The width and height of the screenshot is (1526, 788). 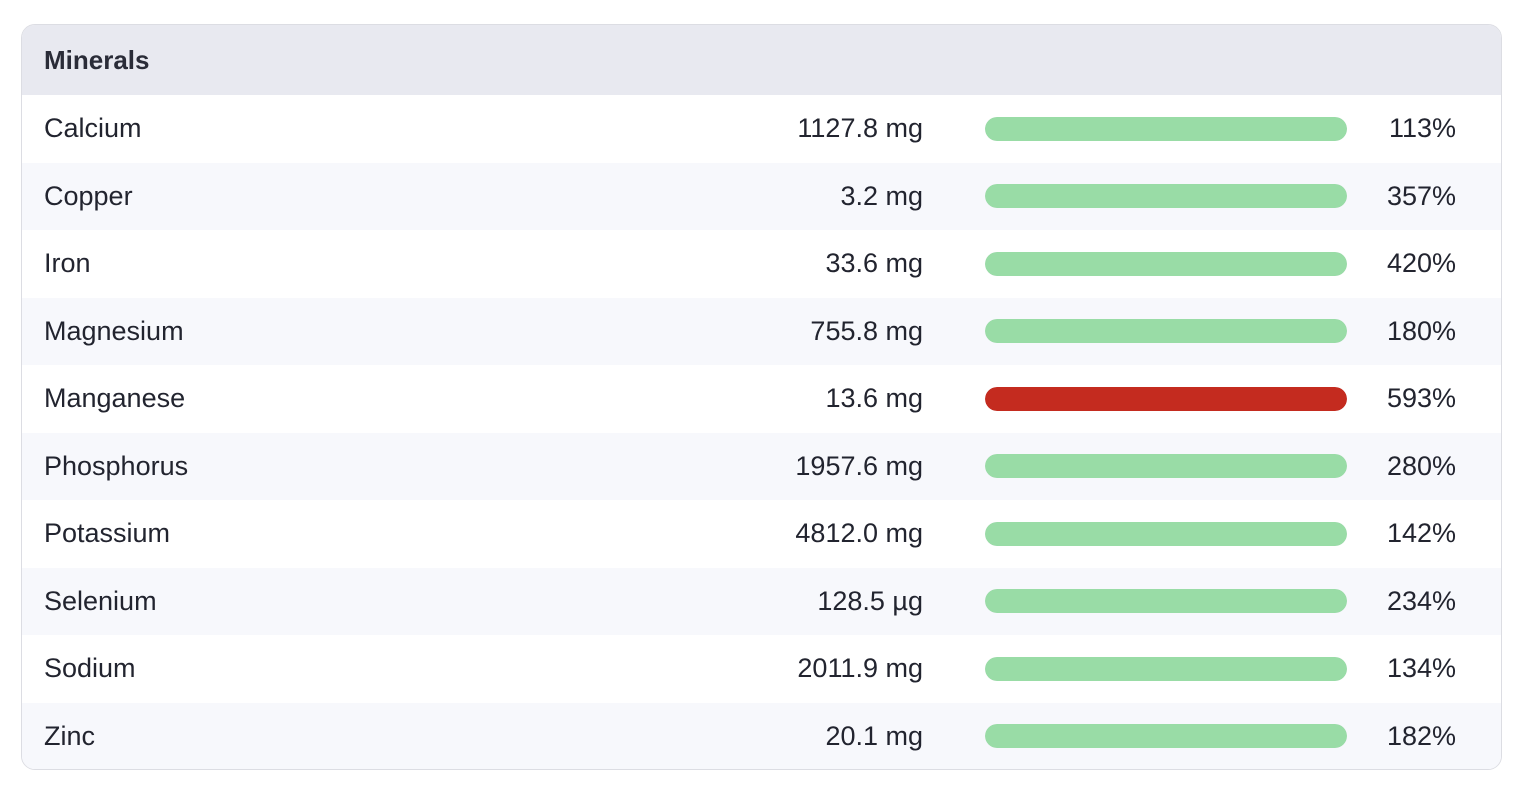 I want to click on mineral-row: Phosphorus 1957.6 mg 280%, so click(x=761, y=466).